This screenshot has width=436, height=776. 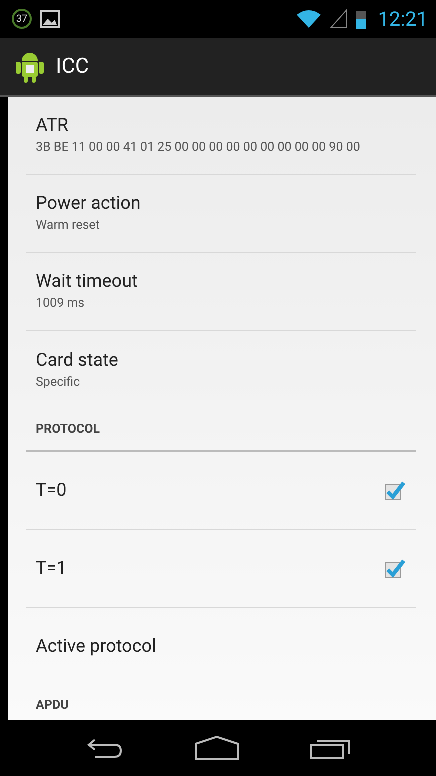 I want to click on preference-summary: 3B BE 11 00 00 41 01 25 00 00 00 00 00 00 00 00 00 90 00, so click(x=199, y=148).